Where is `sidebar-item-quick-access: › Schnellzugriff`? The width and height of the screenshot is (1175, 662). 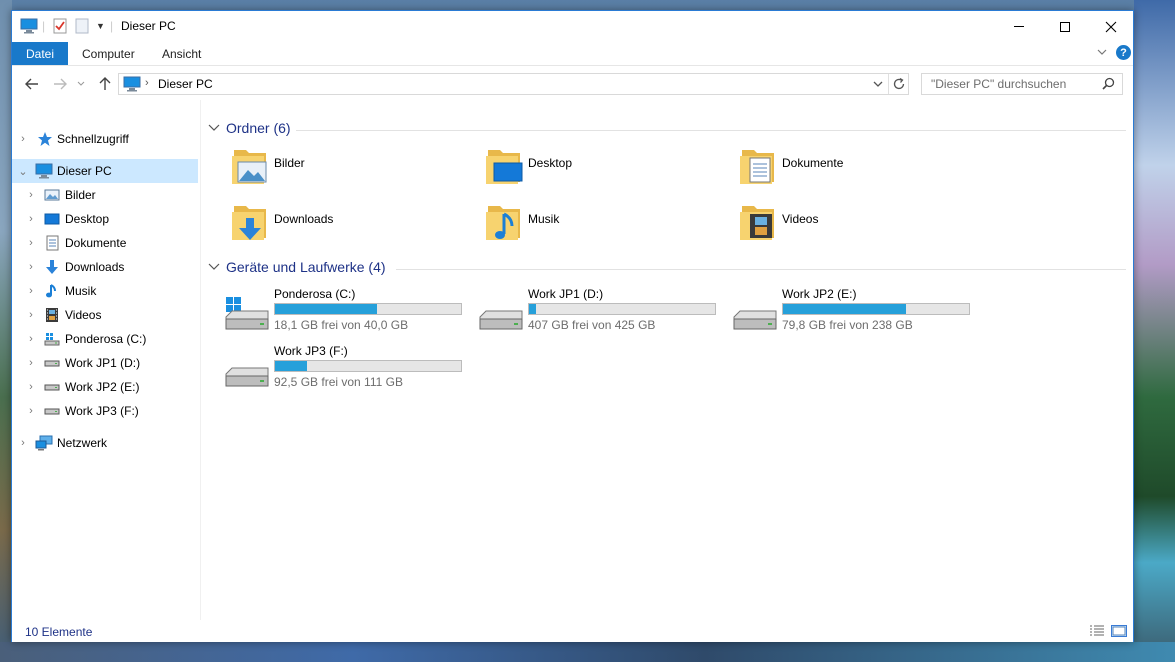 sidebar-item-quick-access: › Schnellzugriff is located at coordinates (105, 139).